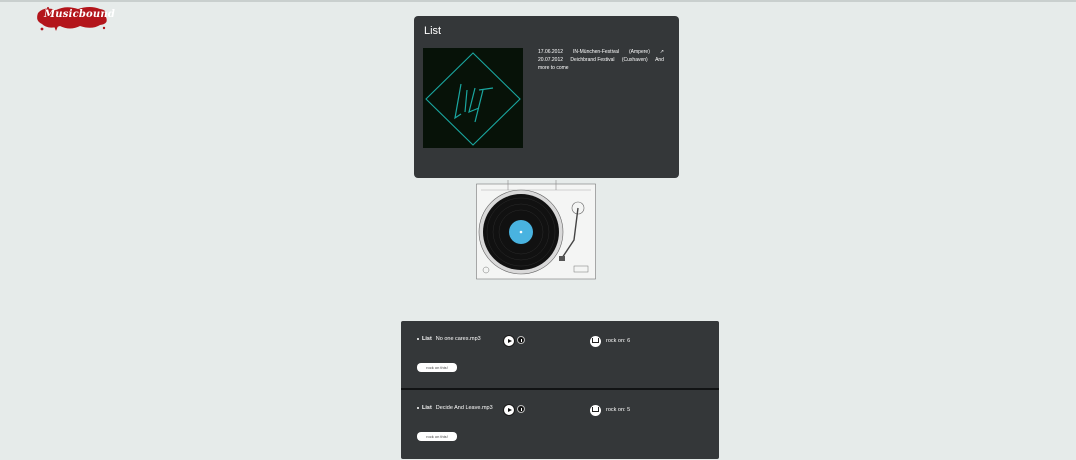 The width and height of the screenshot is (1076, 460). I want to click on band-title: List, so click(433, 31).